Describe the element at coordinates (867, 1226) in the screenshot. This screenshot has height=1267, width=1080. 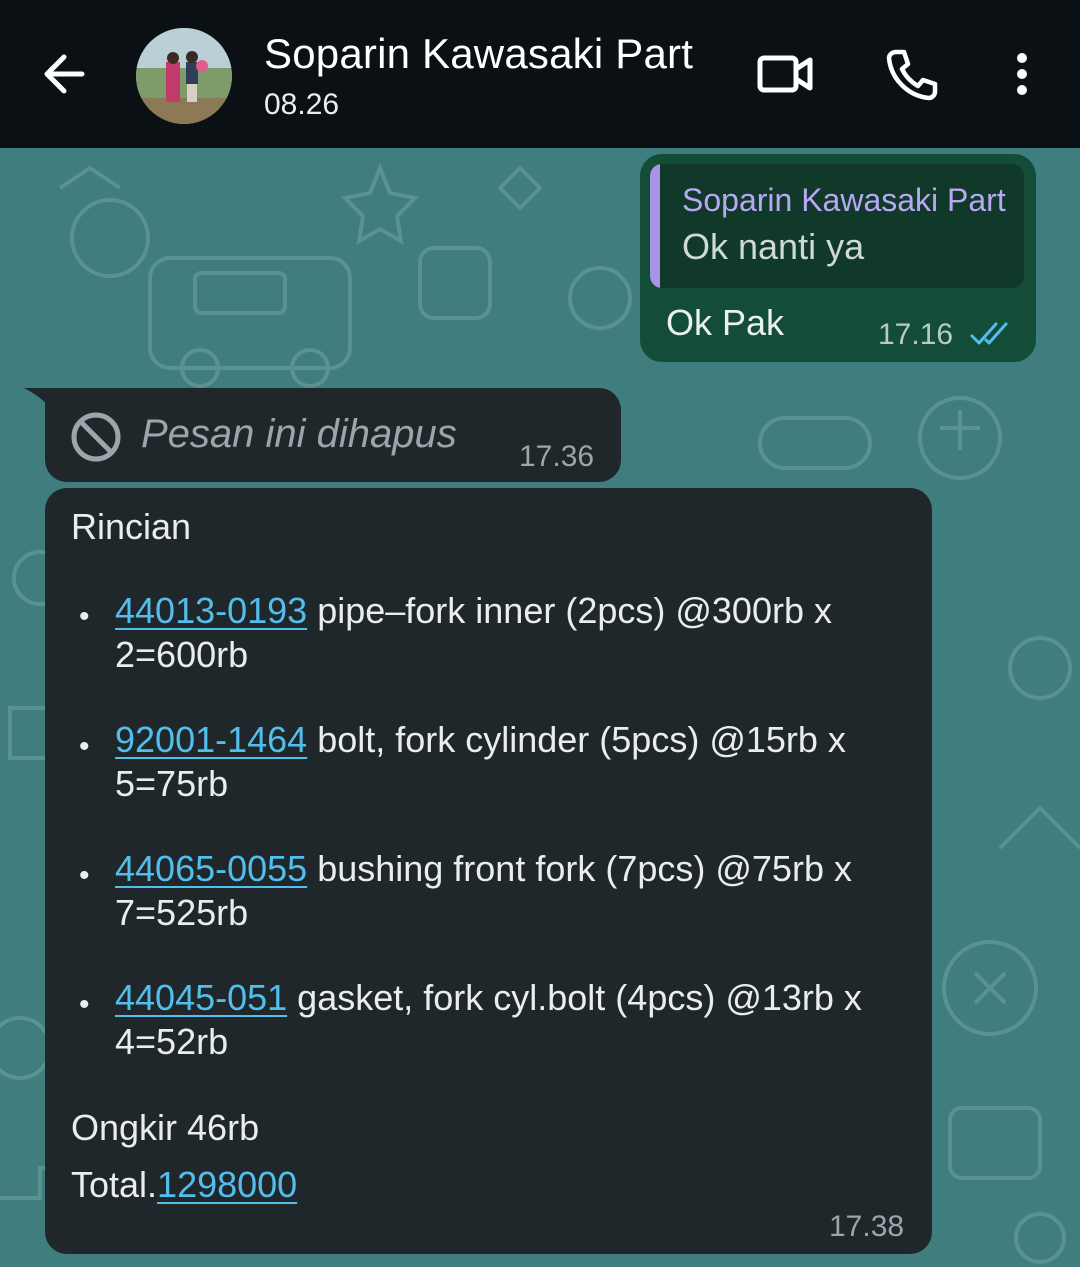
I see `message-time: 17.38` at that location.